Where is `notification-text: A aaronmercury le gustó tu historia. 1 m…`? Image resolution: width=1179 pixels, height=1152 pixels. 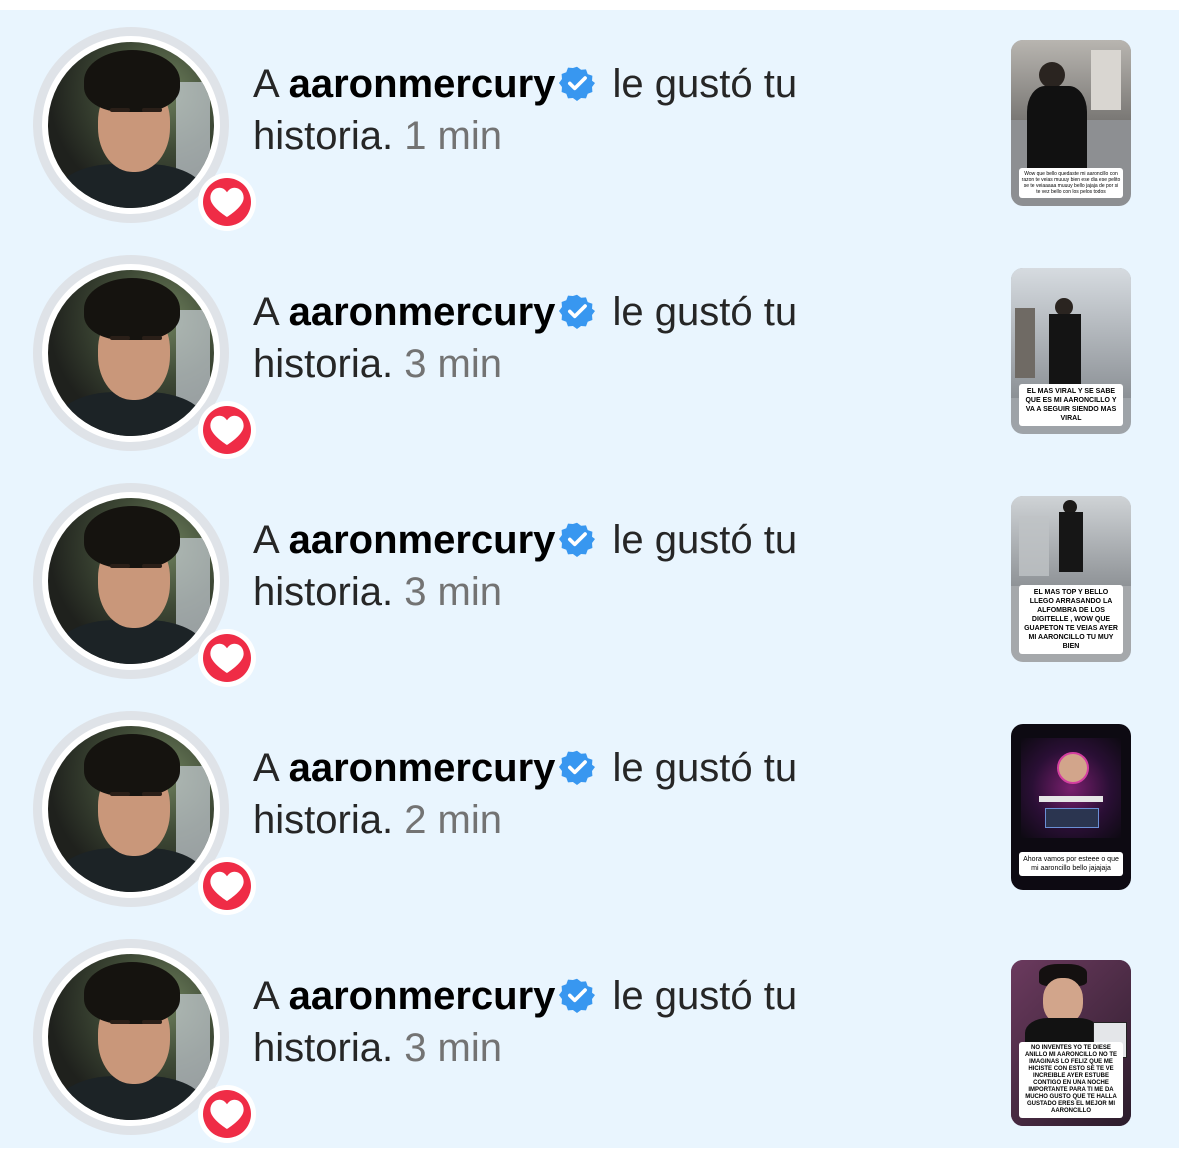
notification-text: A aaronmercury le gustó tu historia. 1 m… is located at coordinates (623, 110).